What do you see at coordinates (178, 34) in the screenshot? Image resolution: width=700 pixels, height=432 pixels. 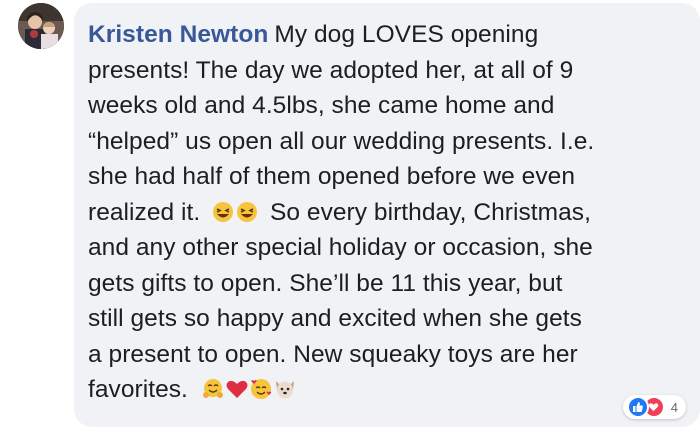 I see `author-name: Kristen Newton` at bounding box center [178, 34].